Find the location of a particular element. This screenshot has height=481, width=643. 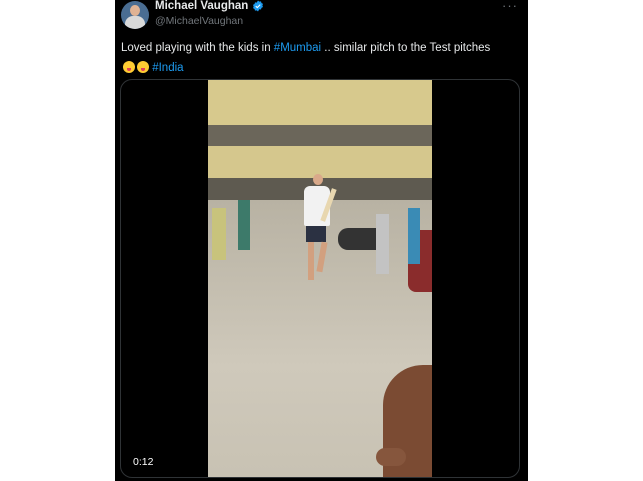

tweet-text-part2: .. similar pitch to the Test pitches is located at coordinates (406, 48).